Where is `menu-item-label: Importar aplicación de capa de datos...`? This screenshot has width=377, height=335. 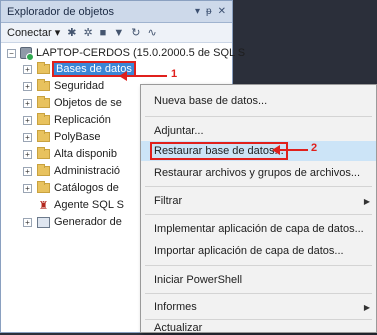
menu-item-label: Importar aplicación de capa de datos... is located at coordinates (249, 251).